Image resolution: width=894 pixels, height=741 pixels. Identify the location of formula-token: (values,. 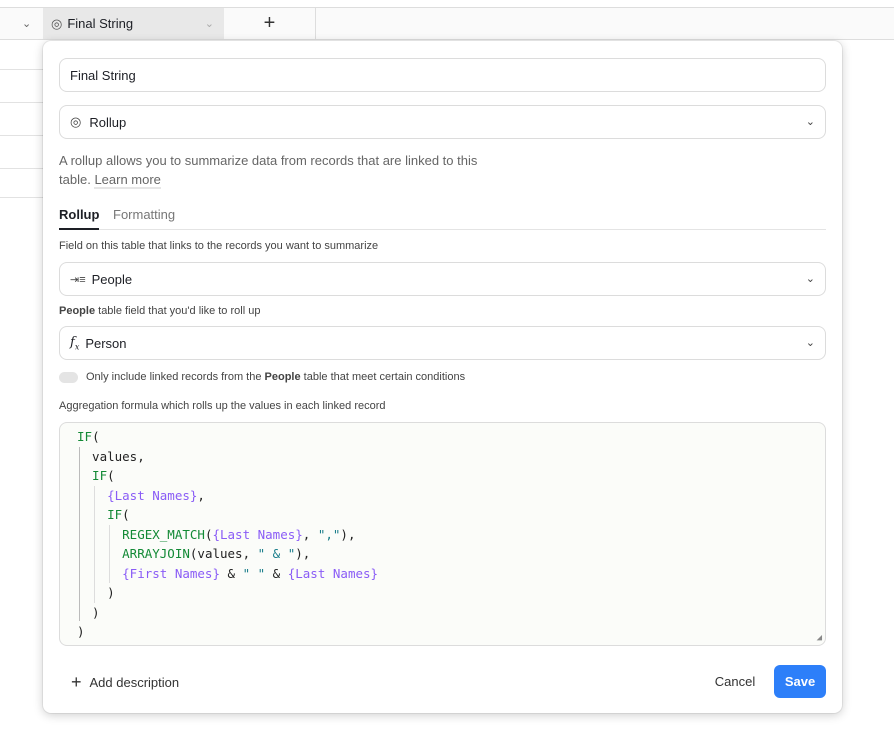
(223, 553).